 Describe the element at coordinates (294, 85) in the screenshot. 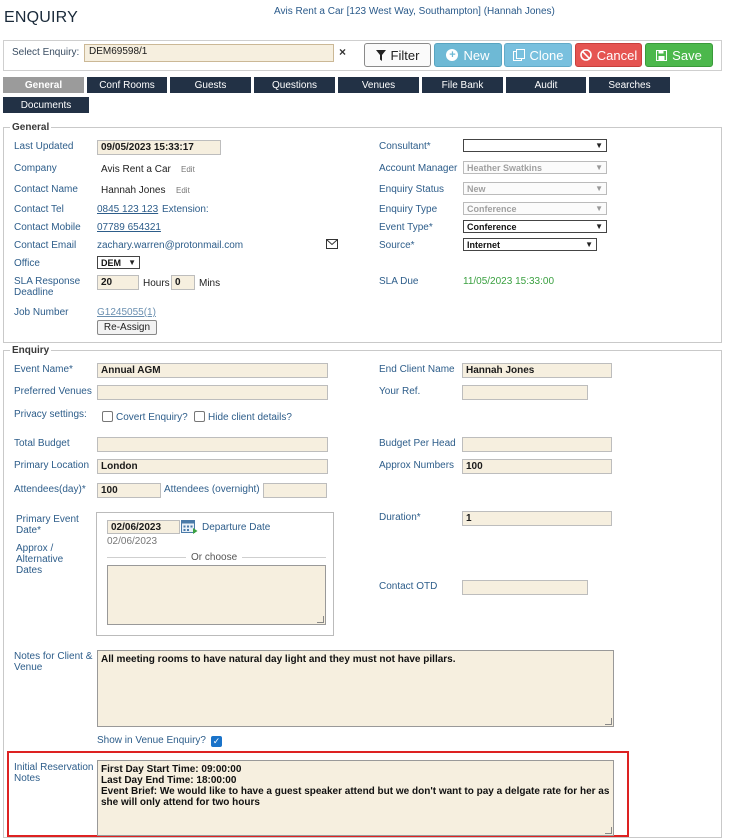

I see `tab-questions: Questions` at that location.